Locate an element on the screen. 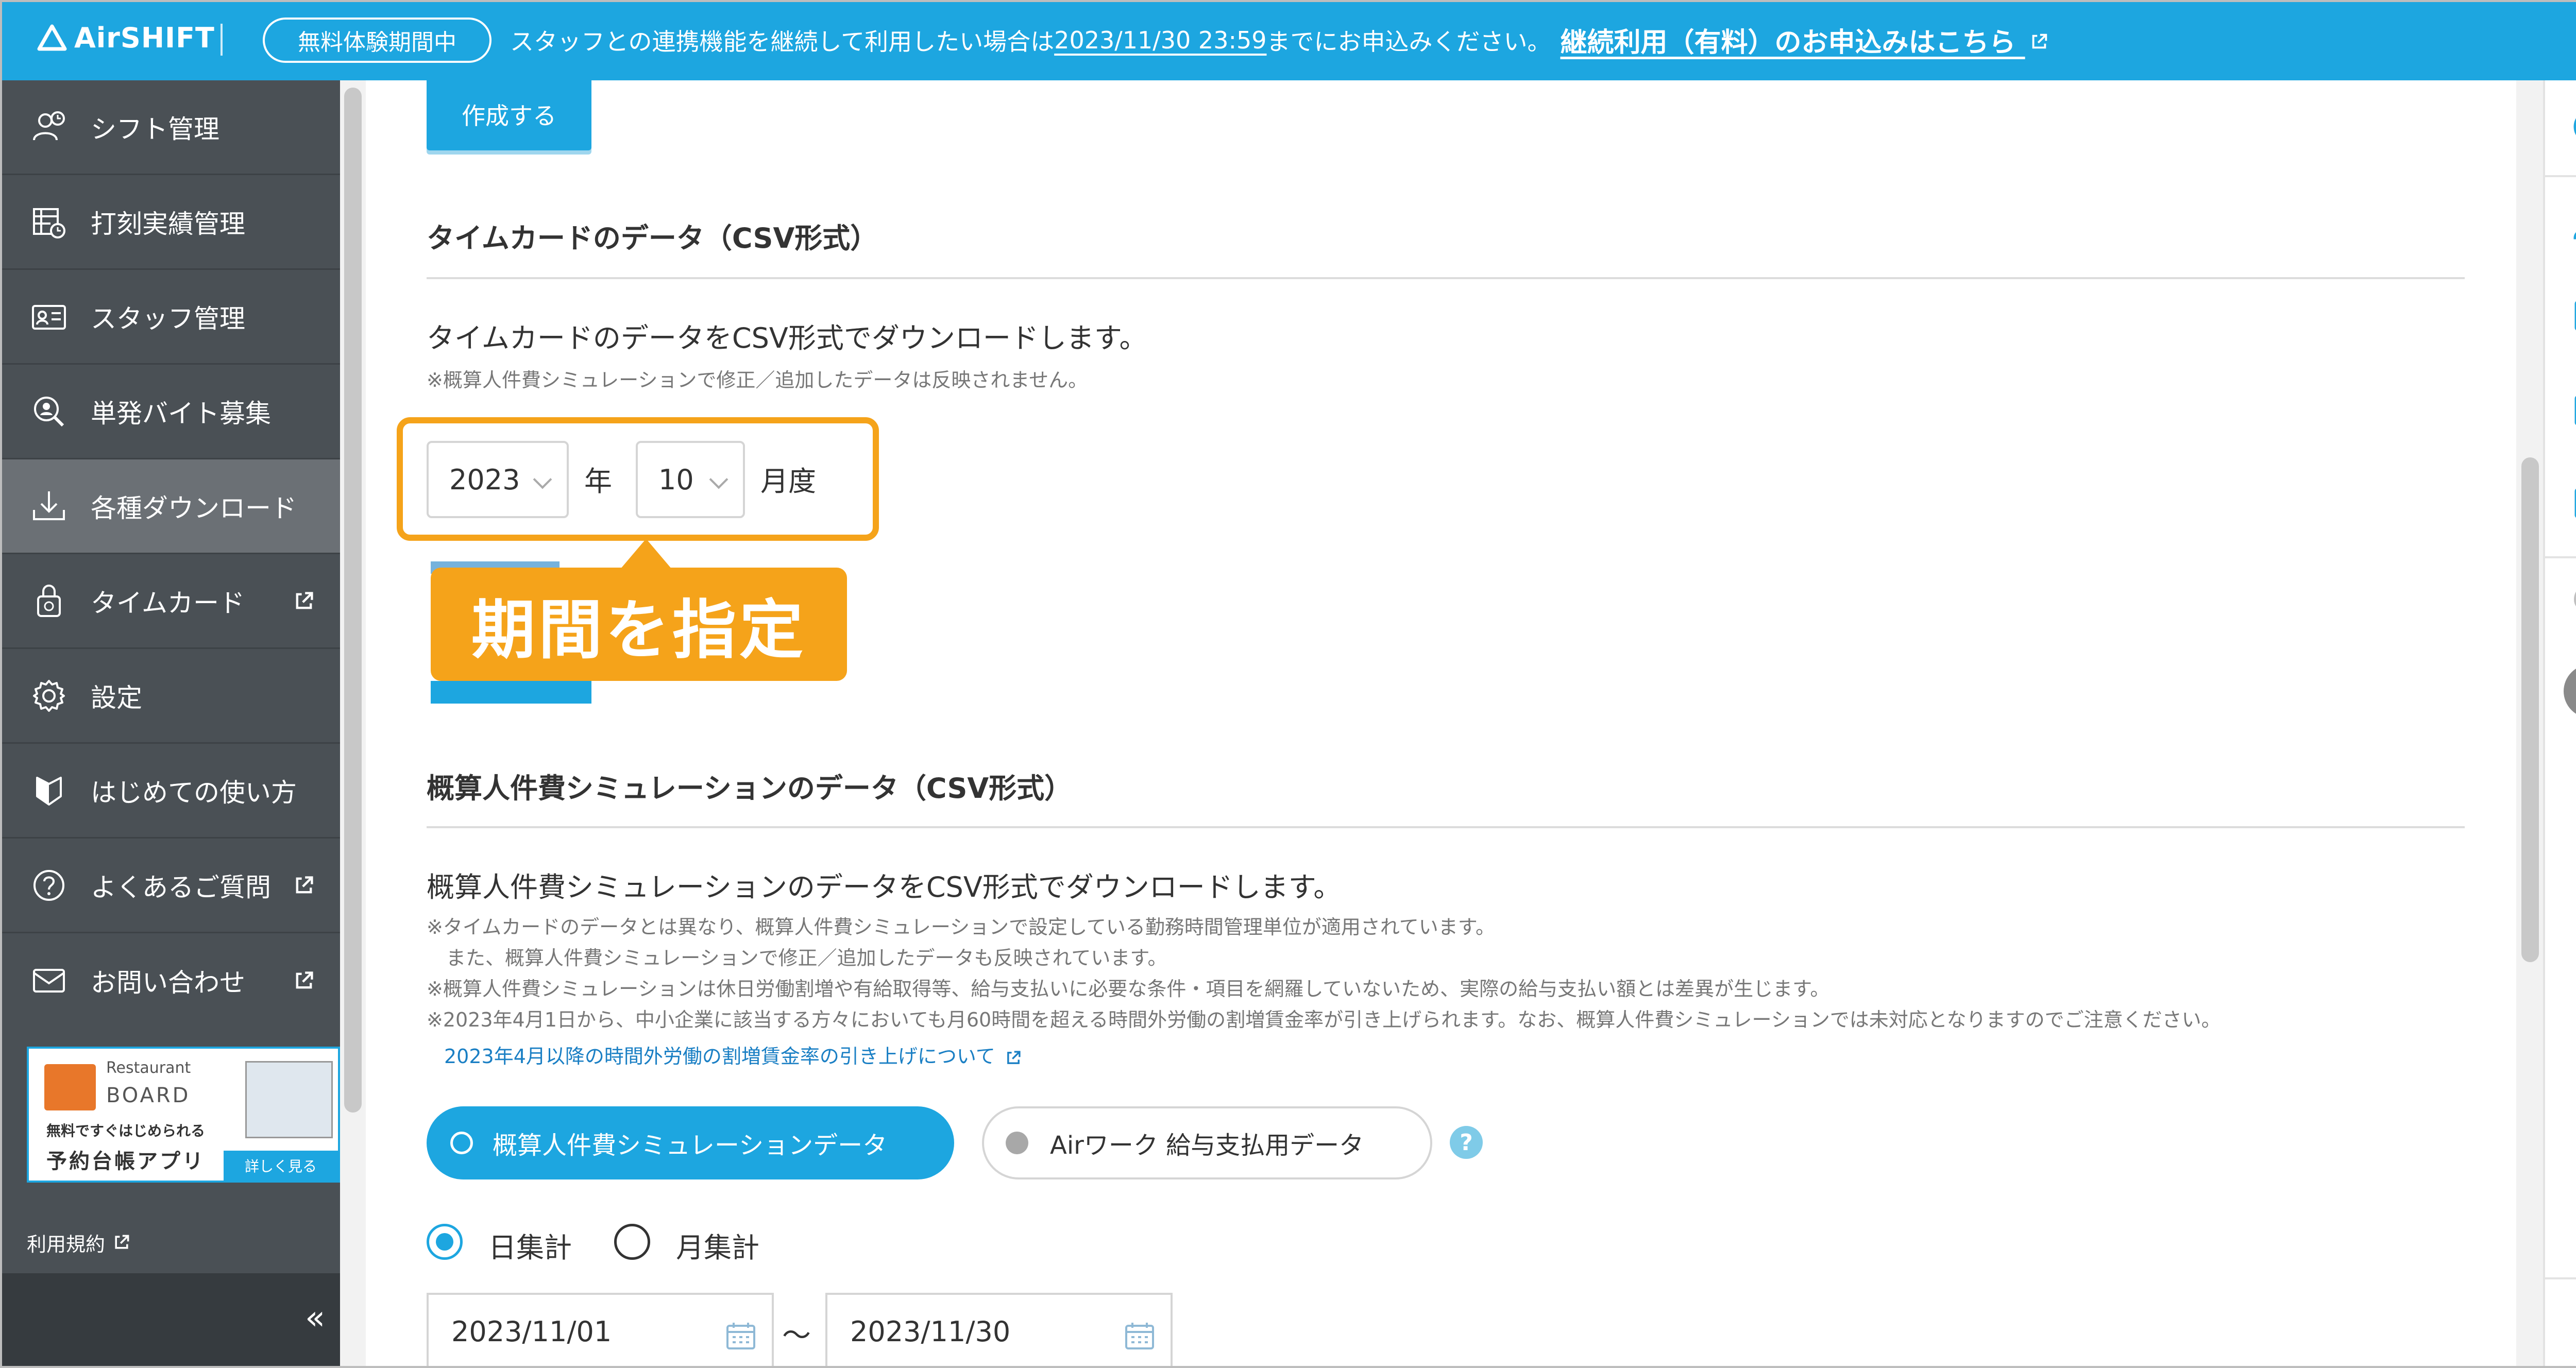 The height and width of the screenshot is (1368, 2576). radio-daily-label: 日集計 is located at coordinates (530, 1248).